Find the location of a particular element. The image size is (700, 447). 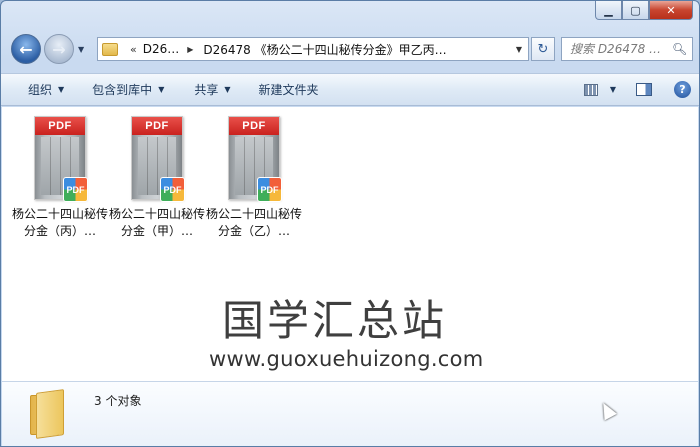

organize-menu: 组织 ▼ is located at coordinates (46, 89).